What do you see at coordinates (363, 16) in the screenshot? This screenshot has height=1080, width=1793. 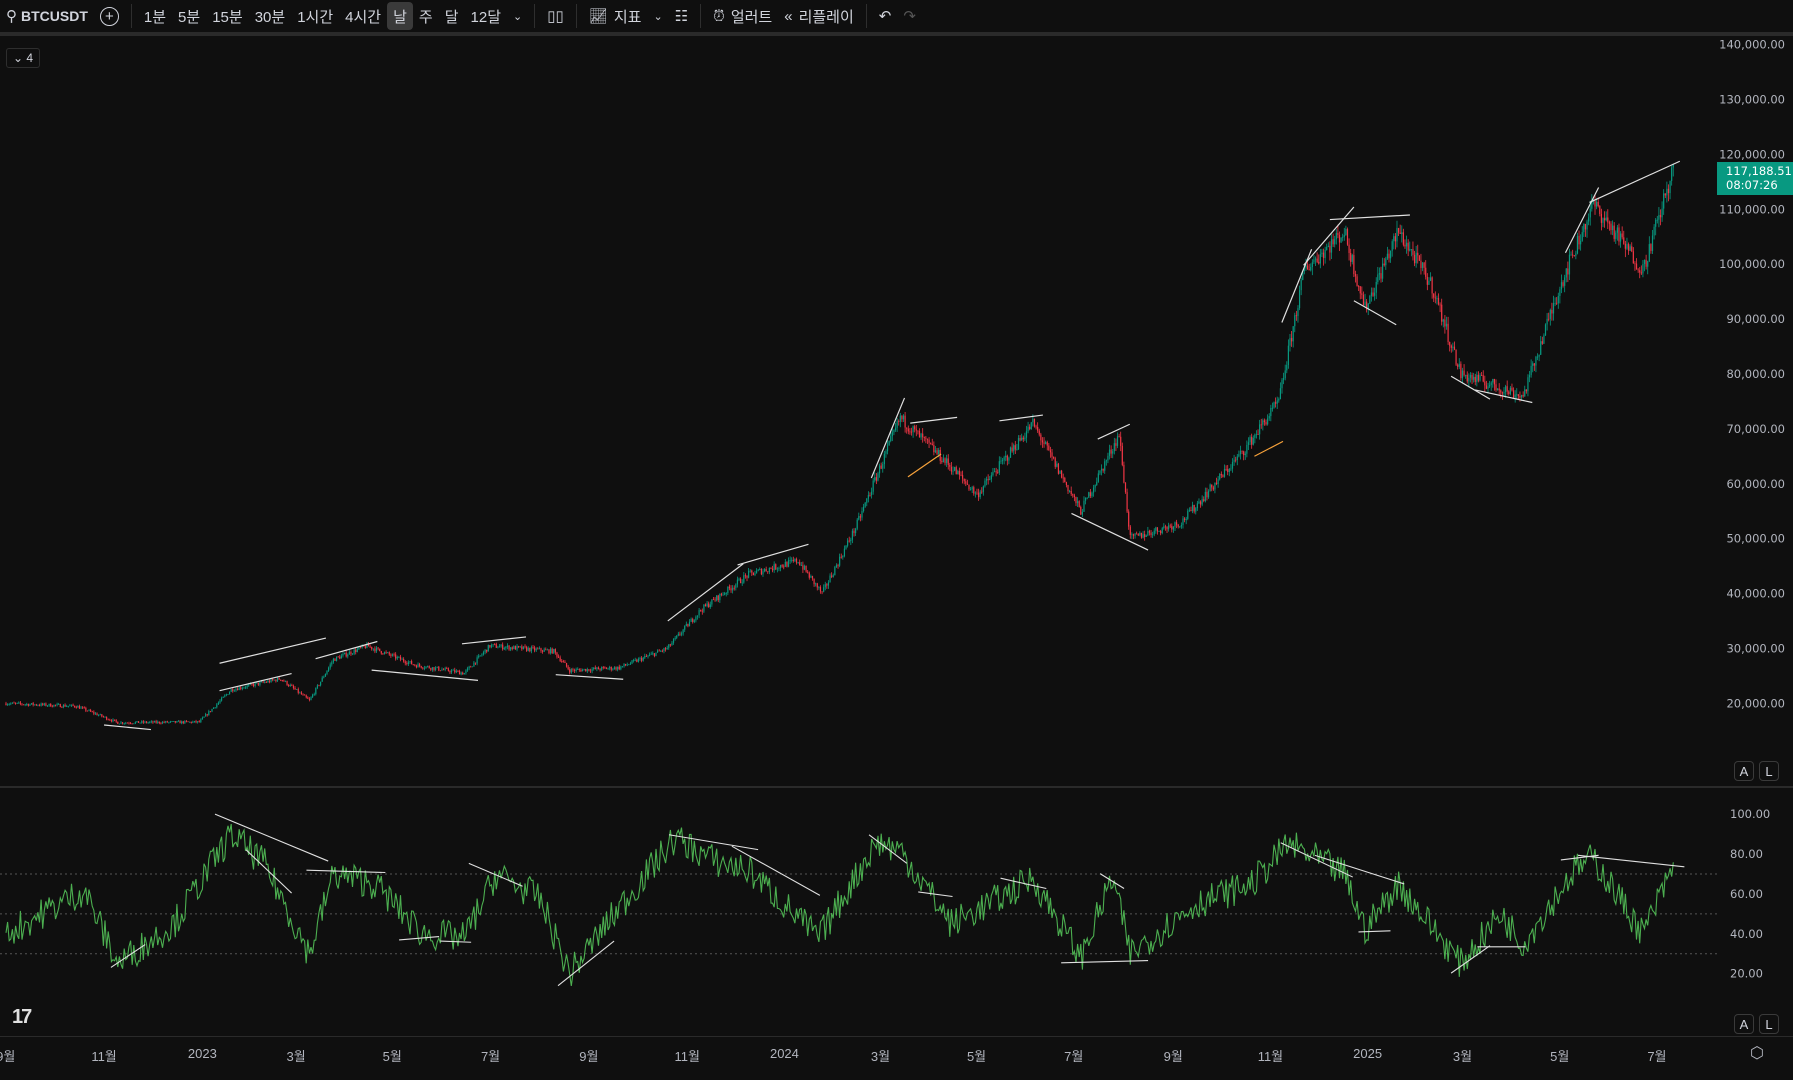 I see `interval-5: 4시간` at bounding box center [363, 16].